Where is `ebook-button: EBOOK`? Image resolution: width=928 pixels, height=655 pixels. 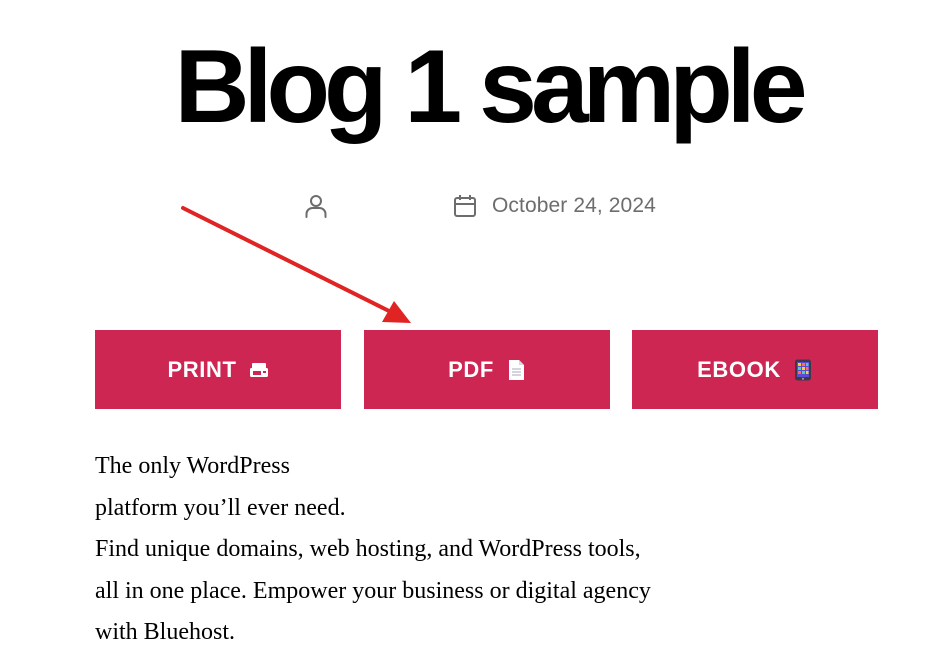 ebook-button: EBOOK is located at coordinates (755, 369).